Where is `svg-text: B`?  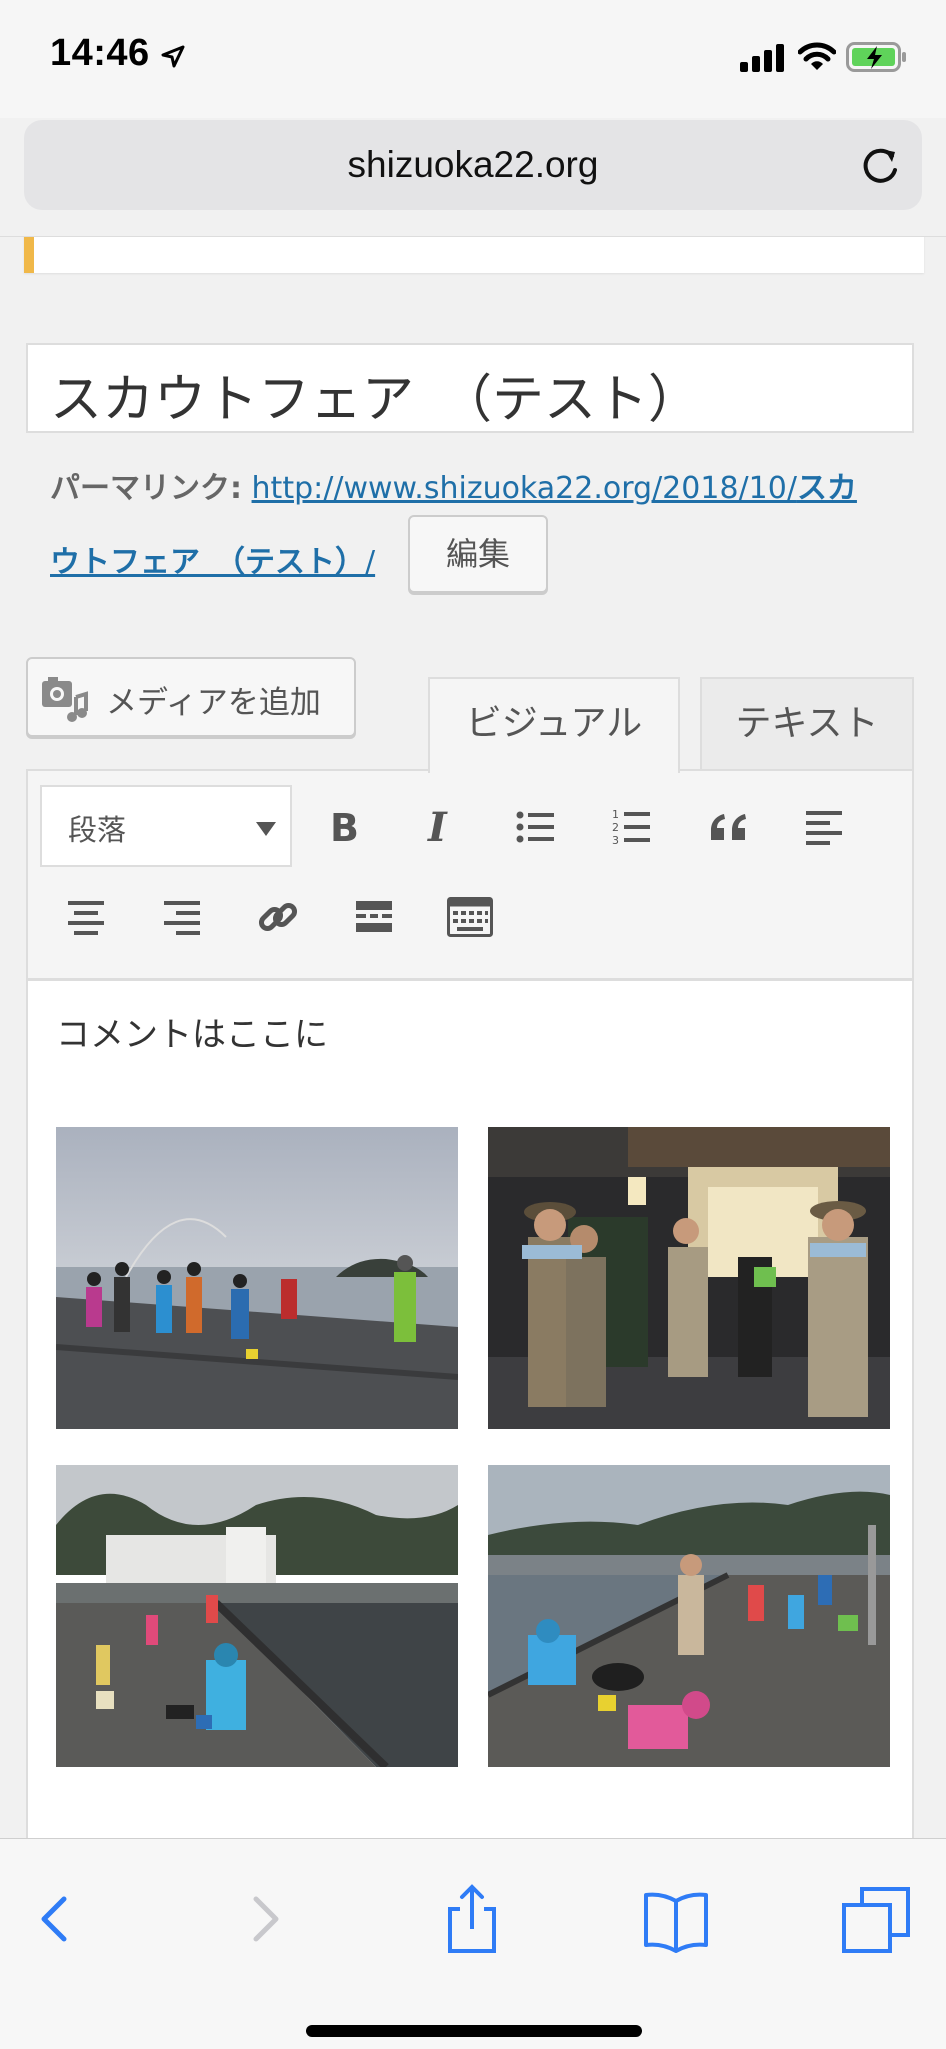
svg-text: B is located at coordinates (344, 827).